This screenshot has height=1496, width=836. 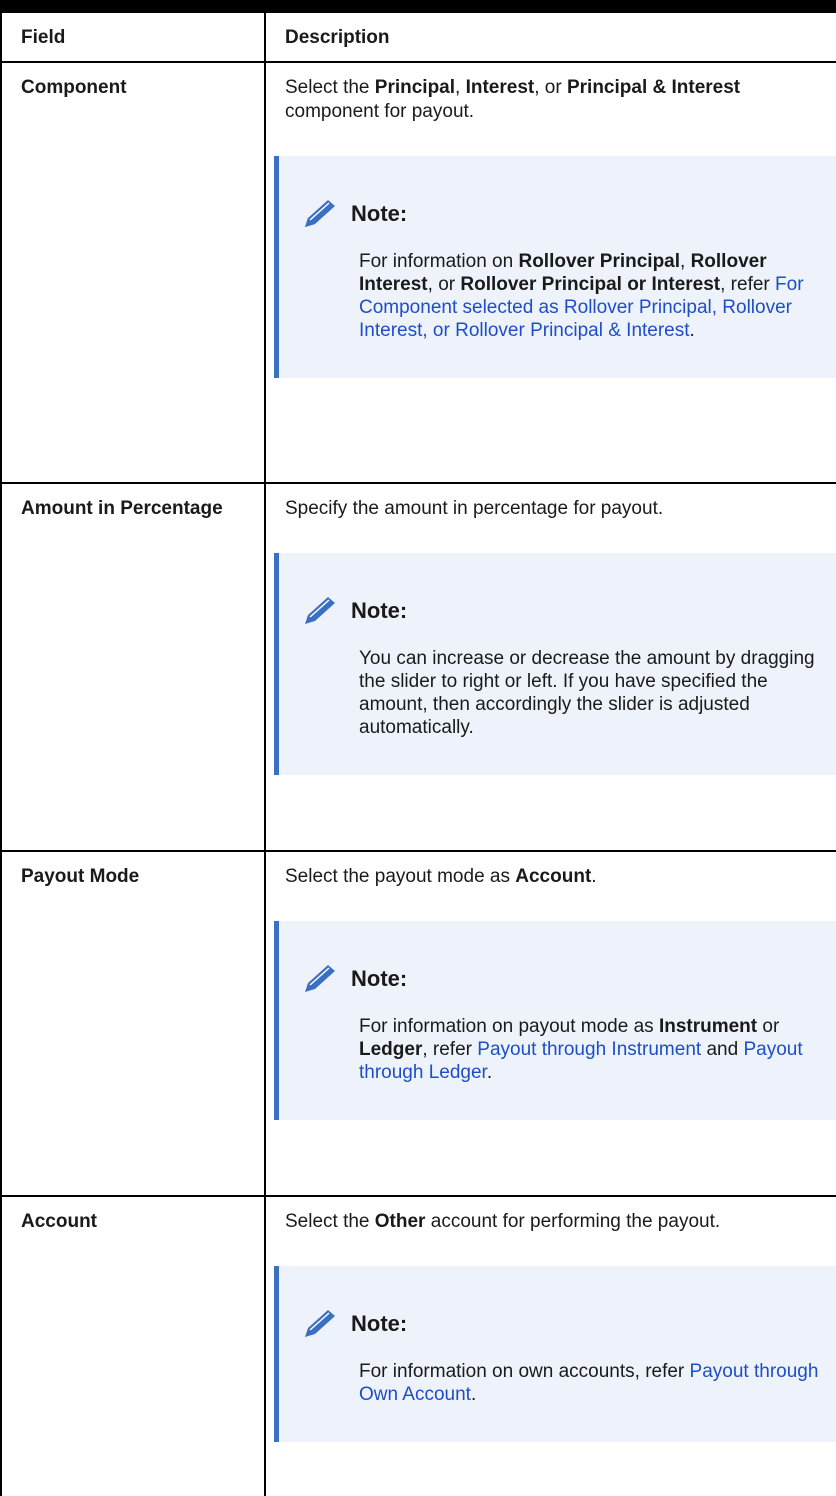 What do you see at coordinates (589, 1049) in the screenshot?
I see `link-payout-instrument: Payout through Instrument` at bounding box center [589, 1049].